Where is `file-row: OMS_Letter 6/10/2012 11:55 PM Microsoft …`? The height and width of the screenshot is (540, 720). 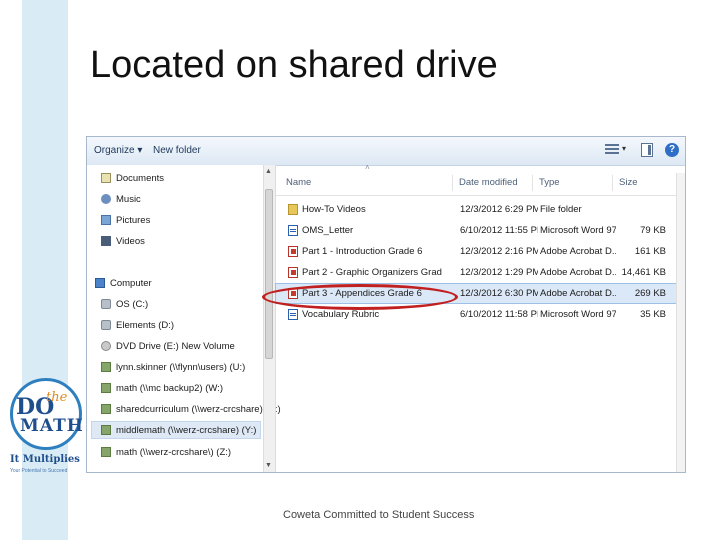 file-row: OMS_Letter 6/10/2012 11:55 PM Microsoft … is located at coordinates (476, 230).